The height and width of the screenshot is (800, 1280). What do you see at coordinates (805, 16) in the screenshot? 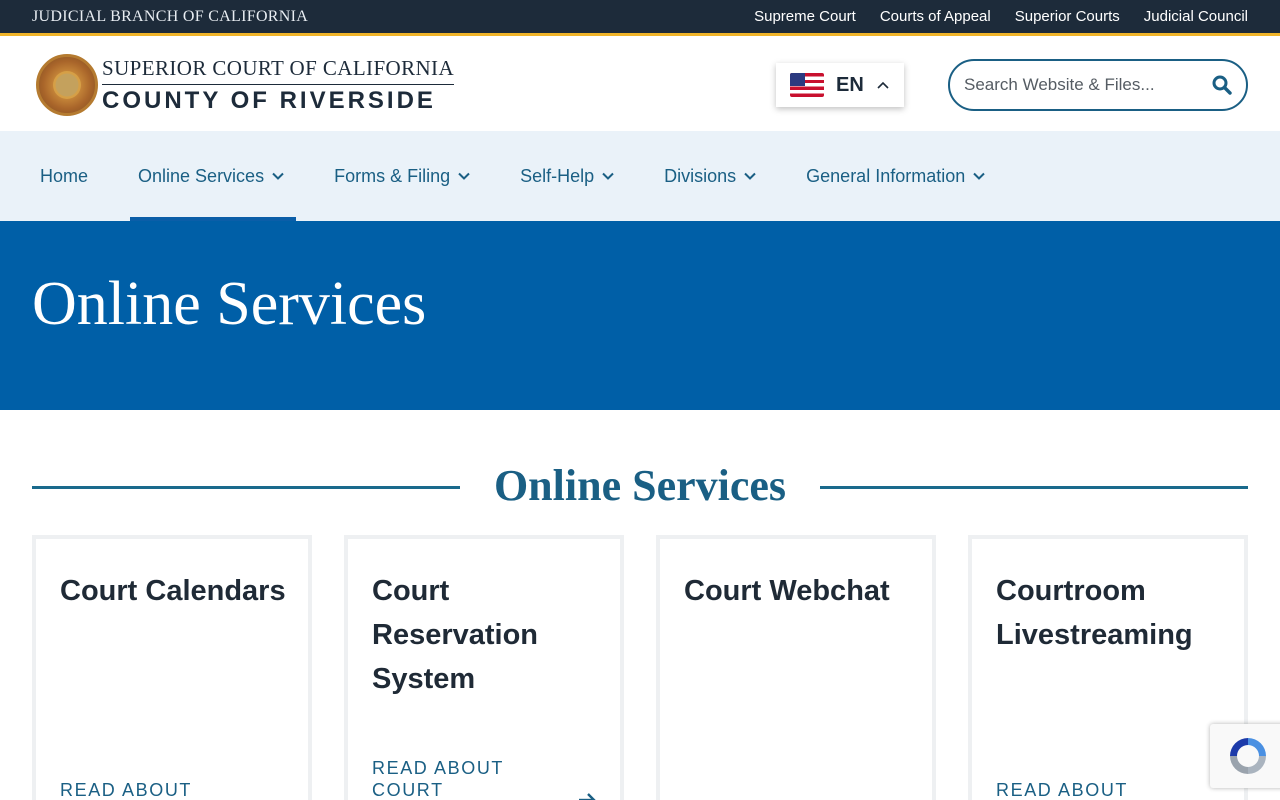
I see `utility-link-supreme-court: Supreme Court` at bounding box center [805, 16].